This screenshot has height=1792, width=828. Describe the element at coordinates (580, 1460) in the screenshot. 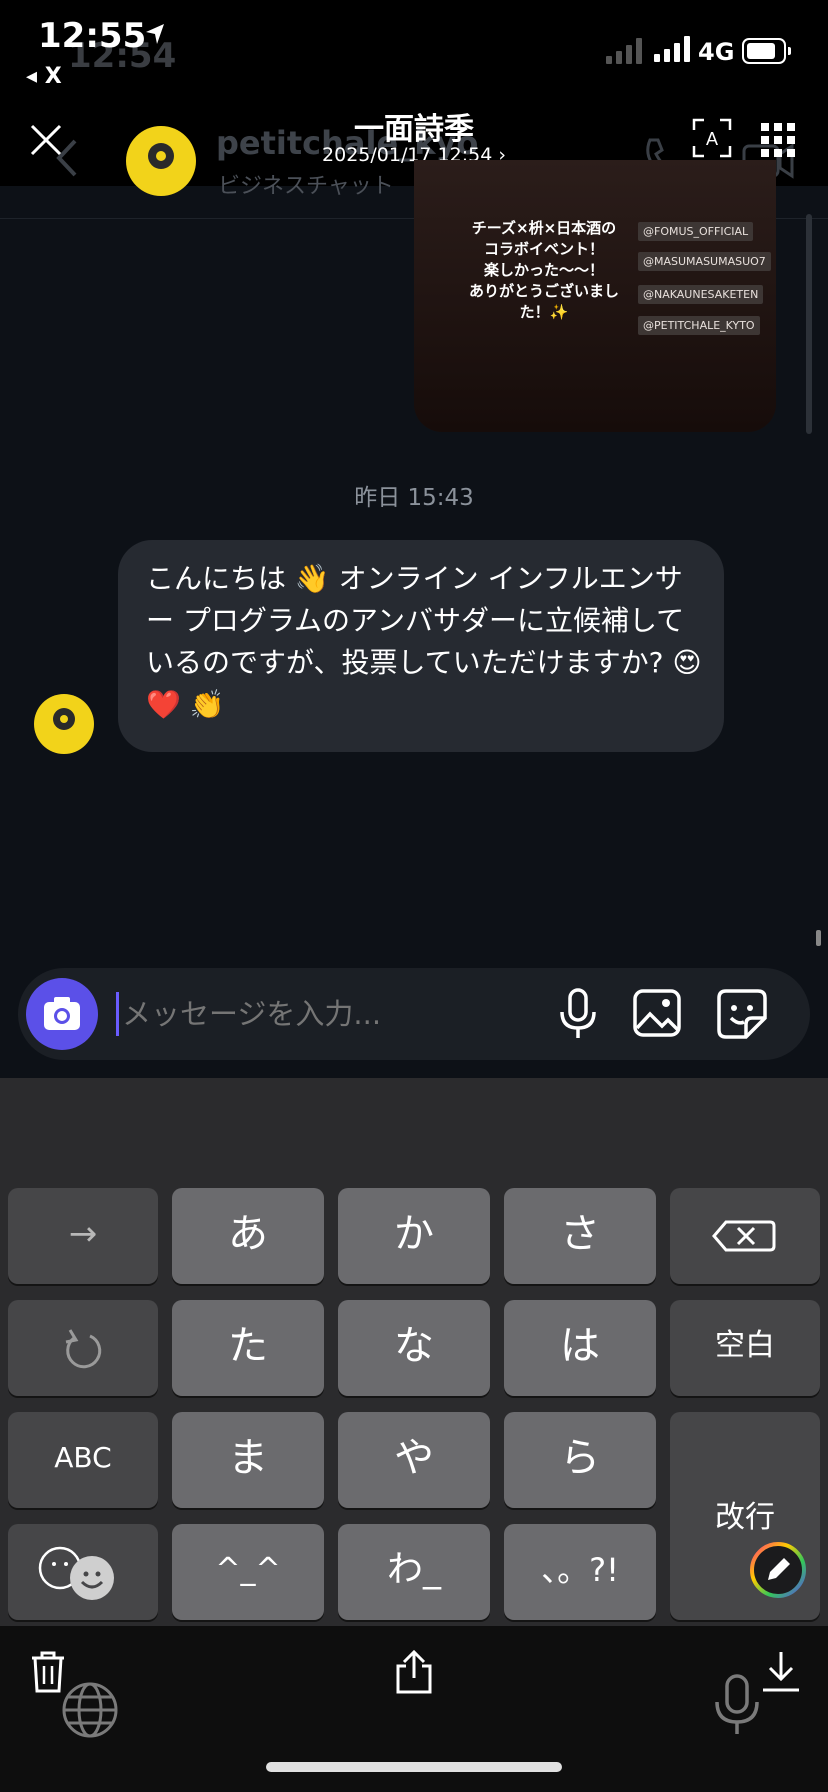

I see `key-ra: ら` at that location.